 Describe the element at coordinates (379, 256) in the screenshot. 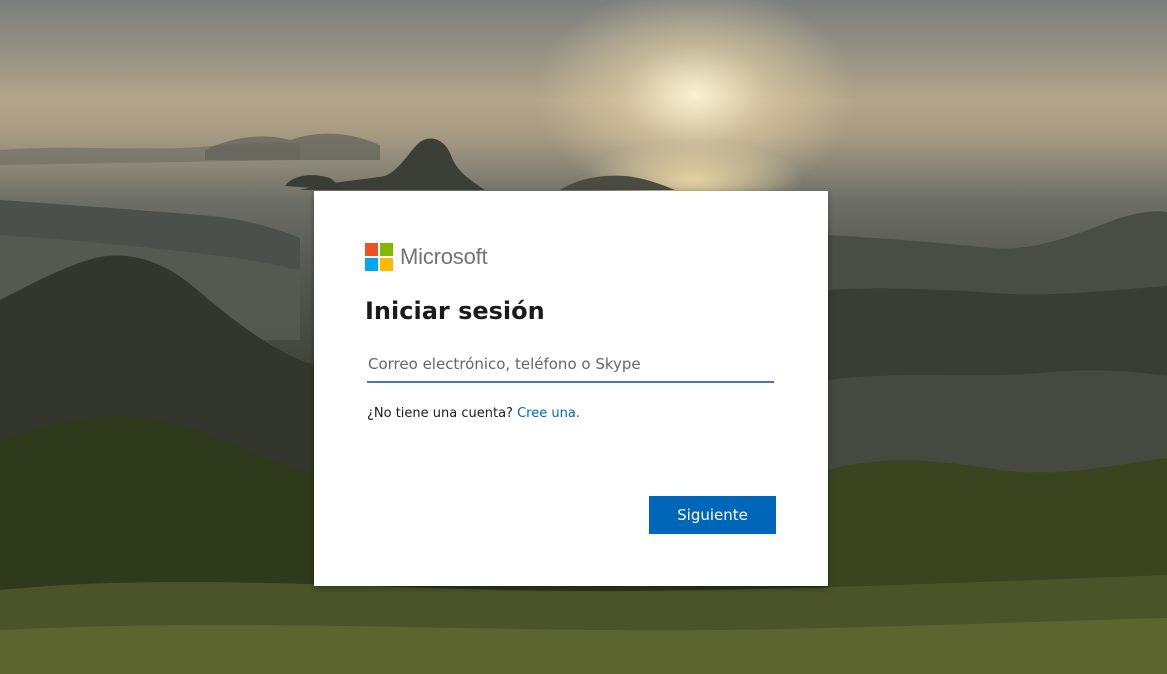

I see `microsoft-logo-icon` at that location.